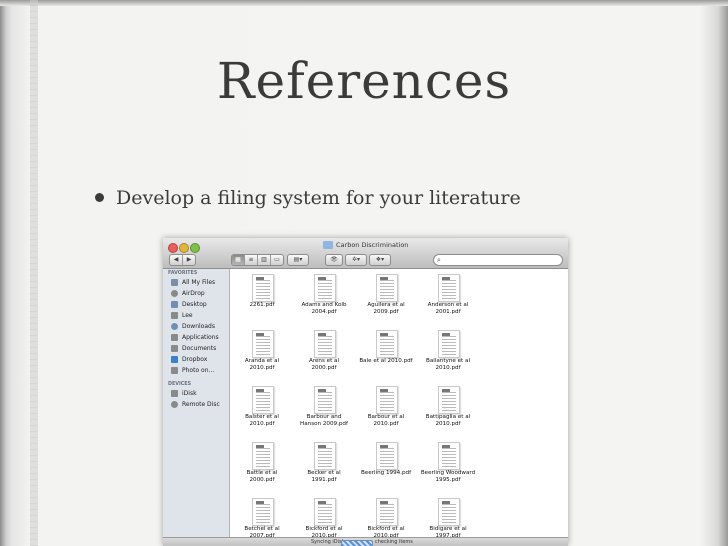 This screenshot has height=546, width=728. Describe the element at coordinates (174, 293) in the screenshot. I see `airdrop-icon` at that location.